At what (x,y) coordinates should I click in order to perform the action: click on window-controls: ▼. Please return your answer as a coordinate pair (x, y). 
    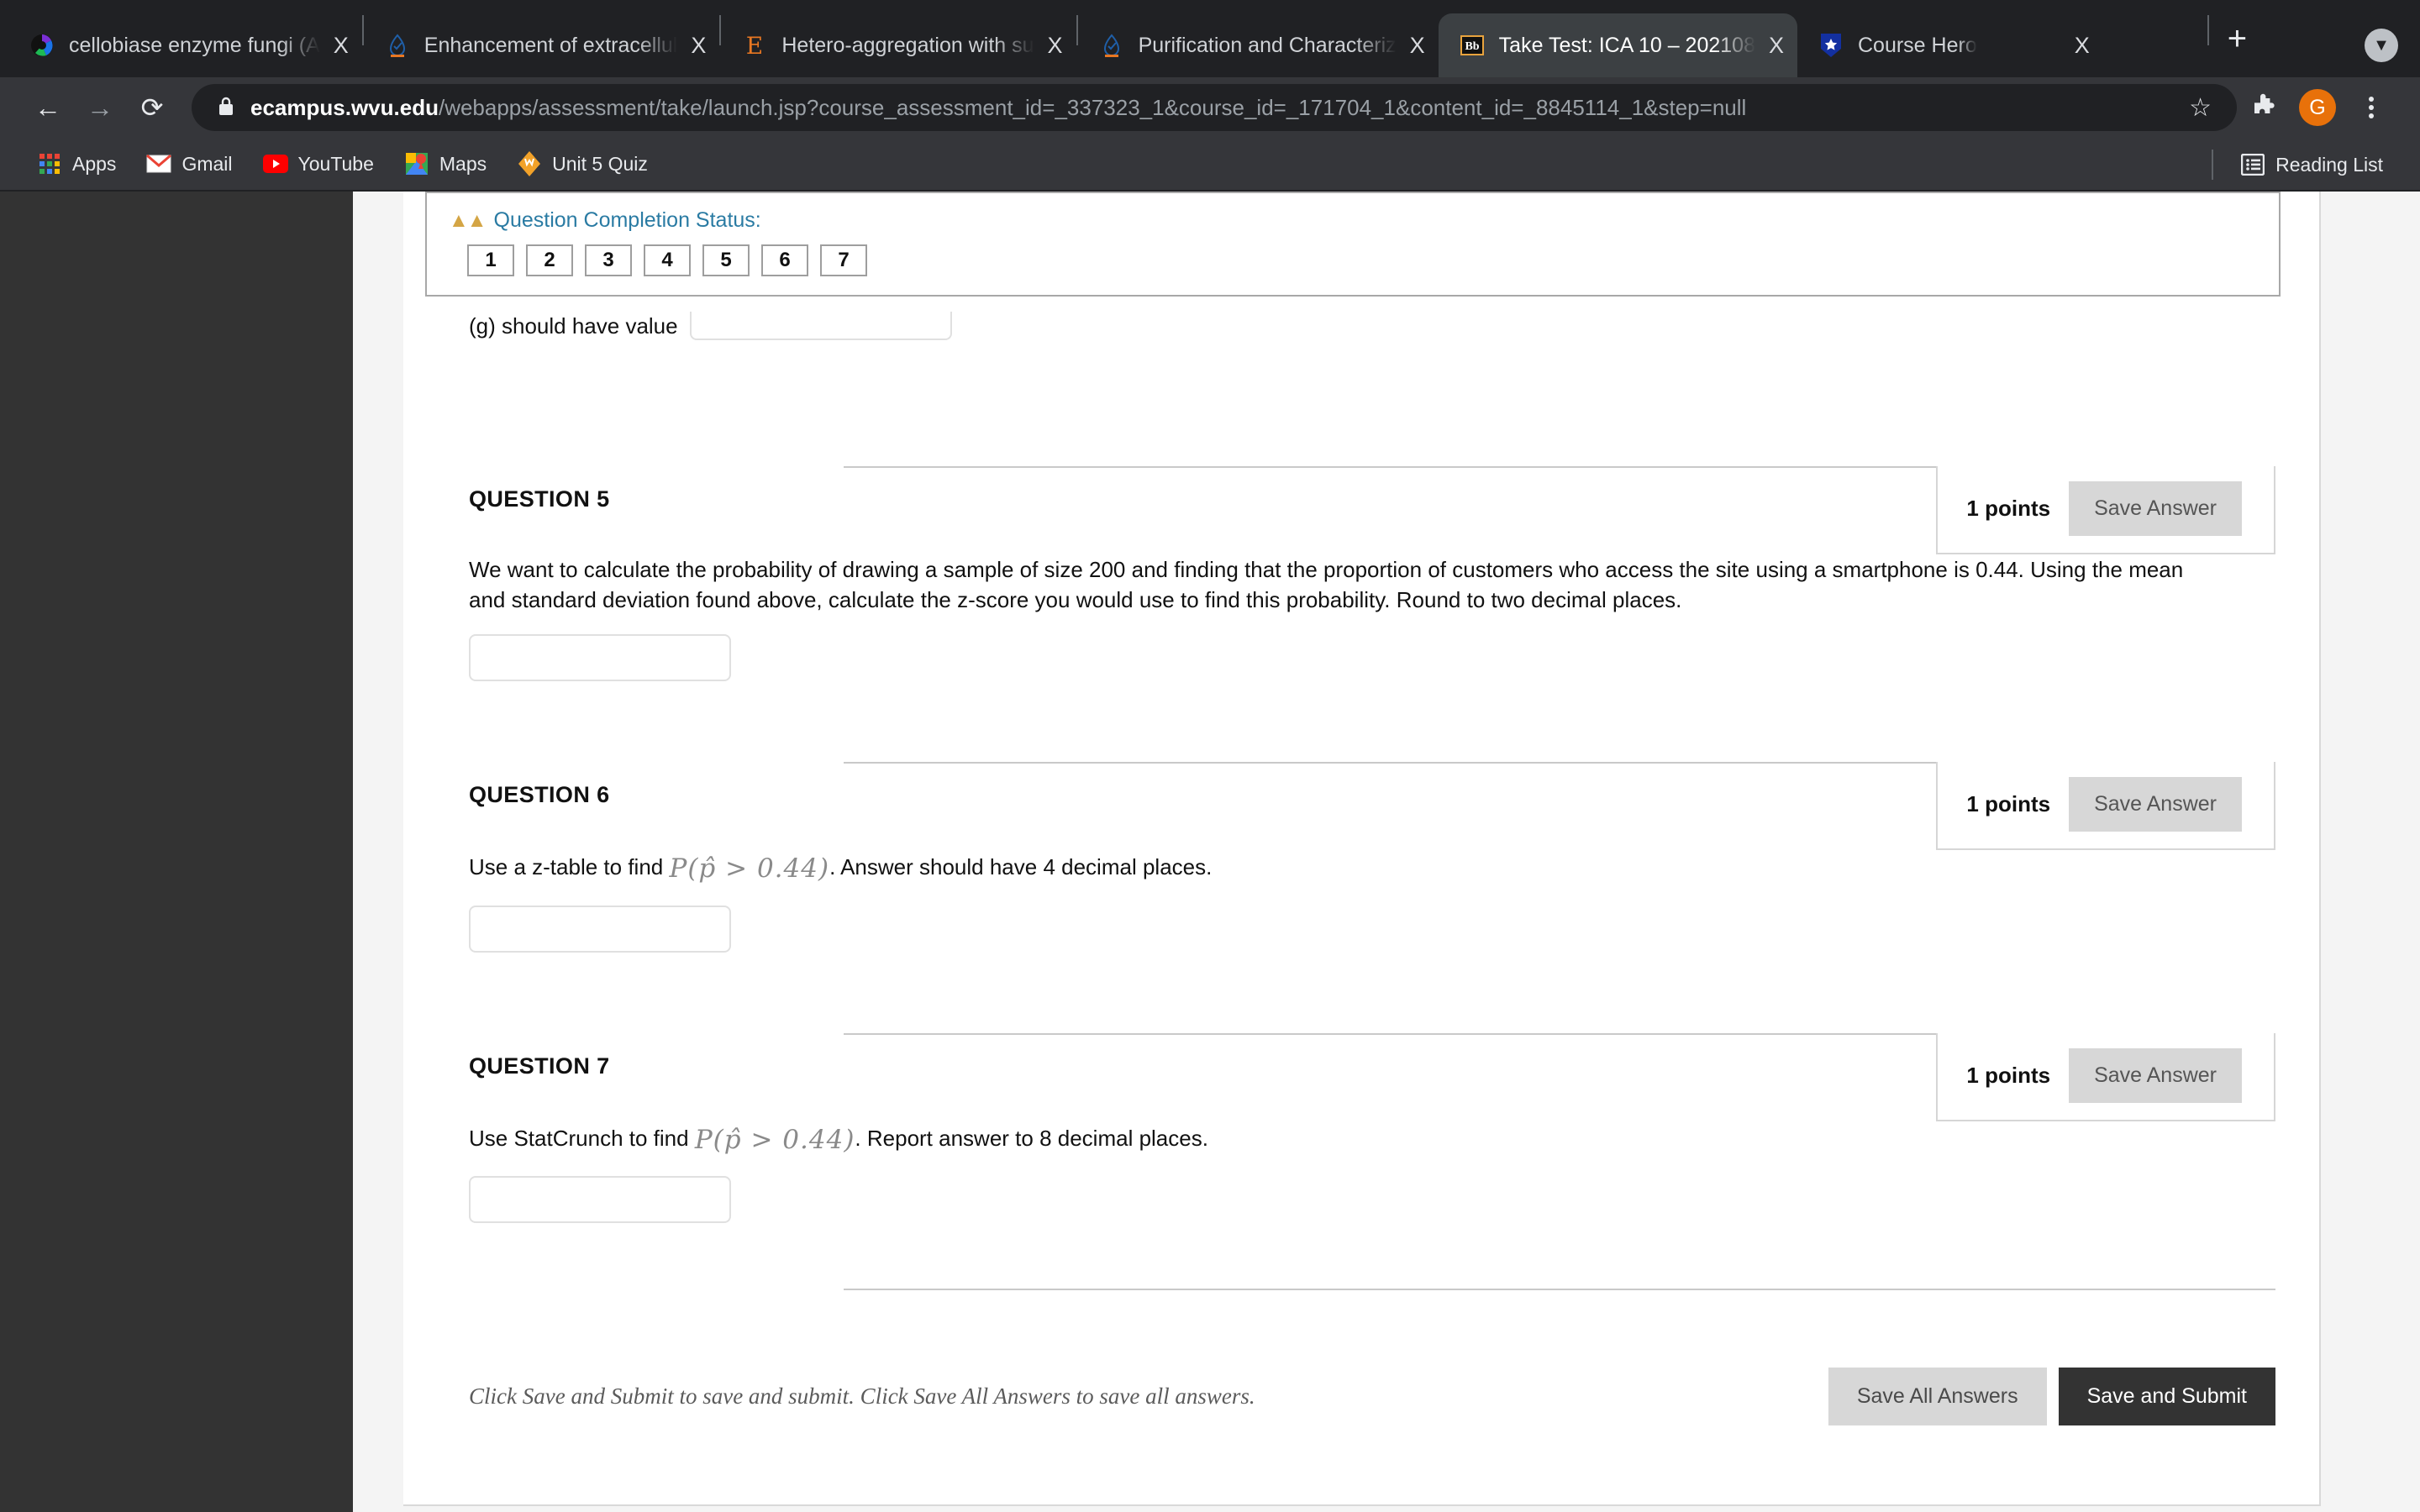
    Looking at the image, I should click on (2382, 45).